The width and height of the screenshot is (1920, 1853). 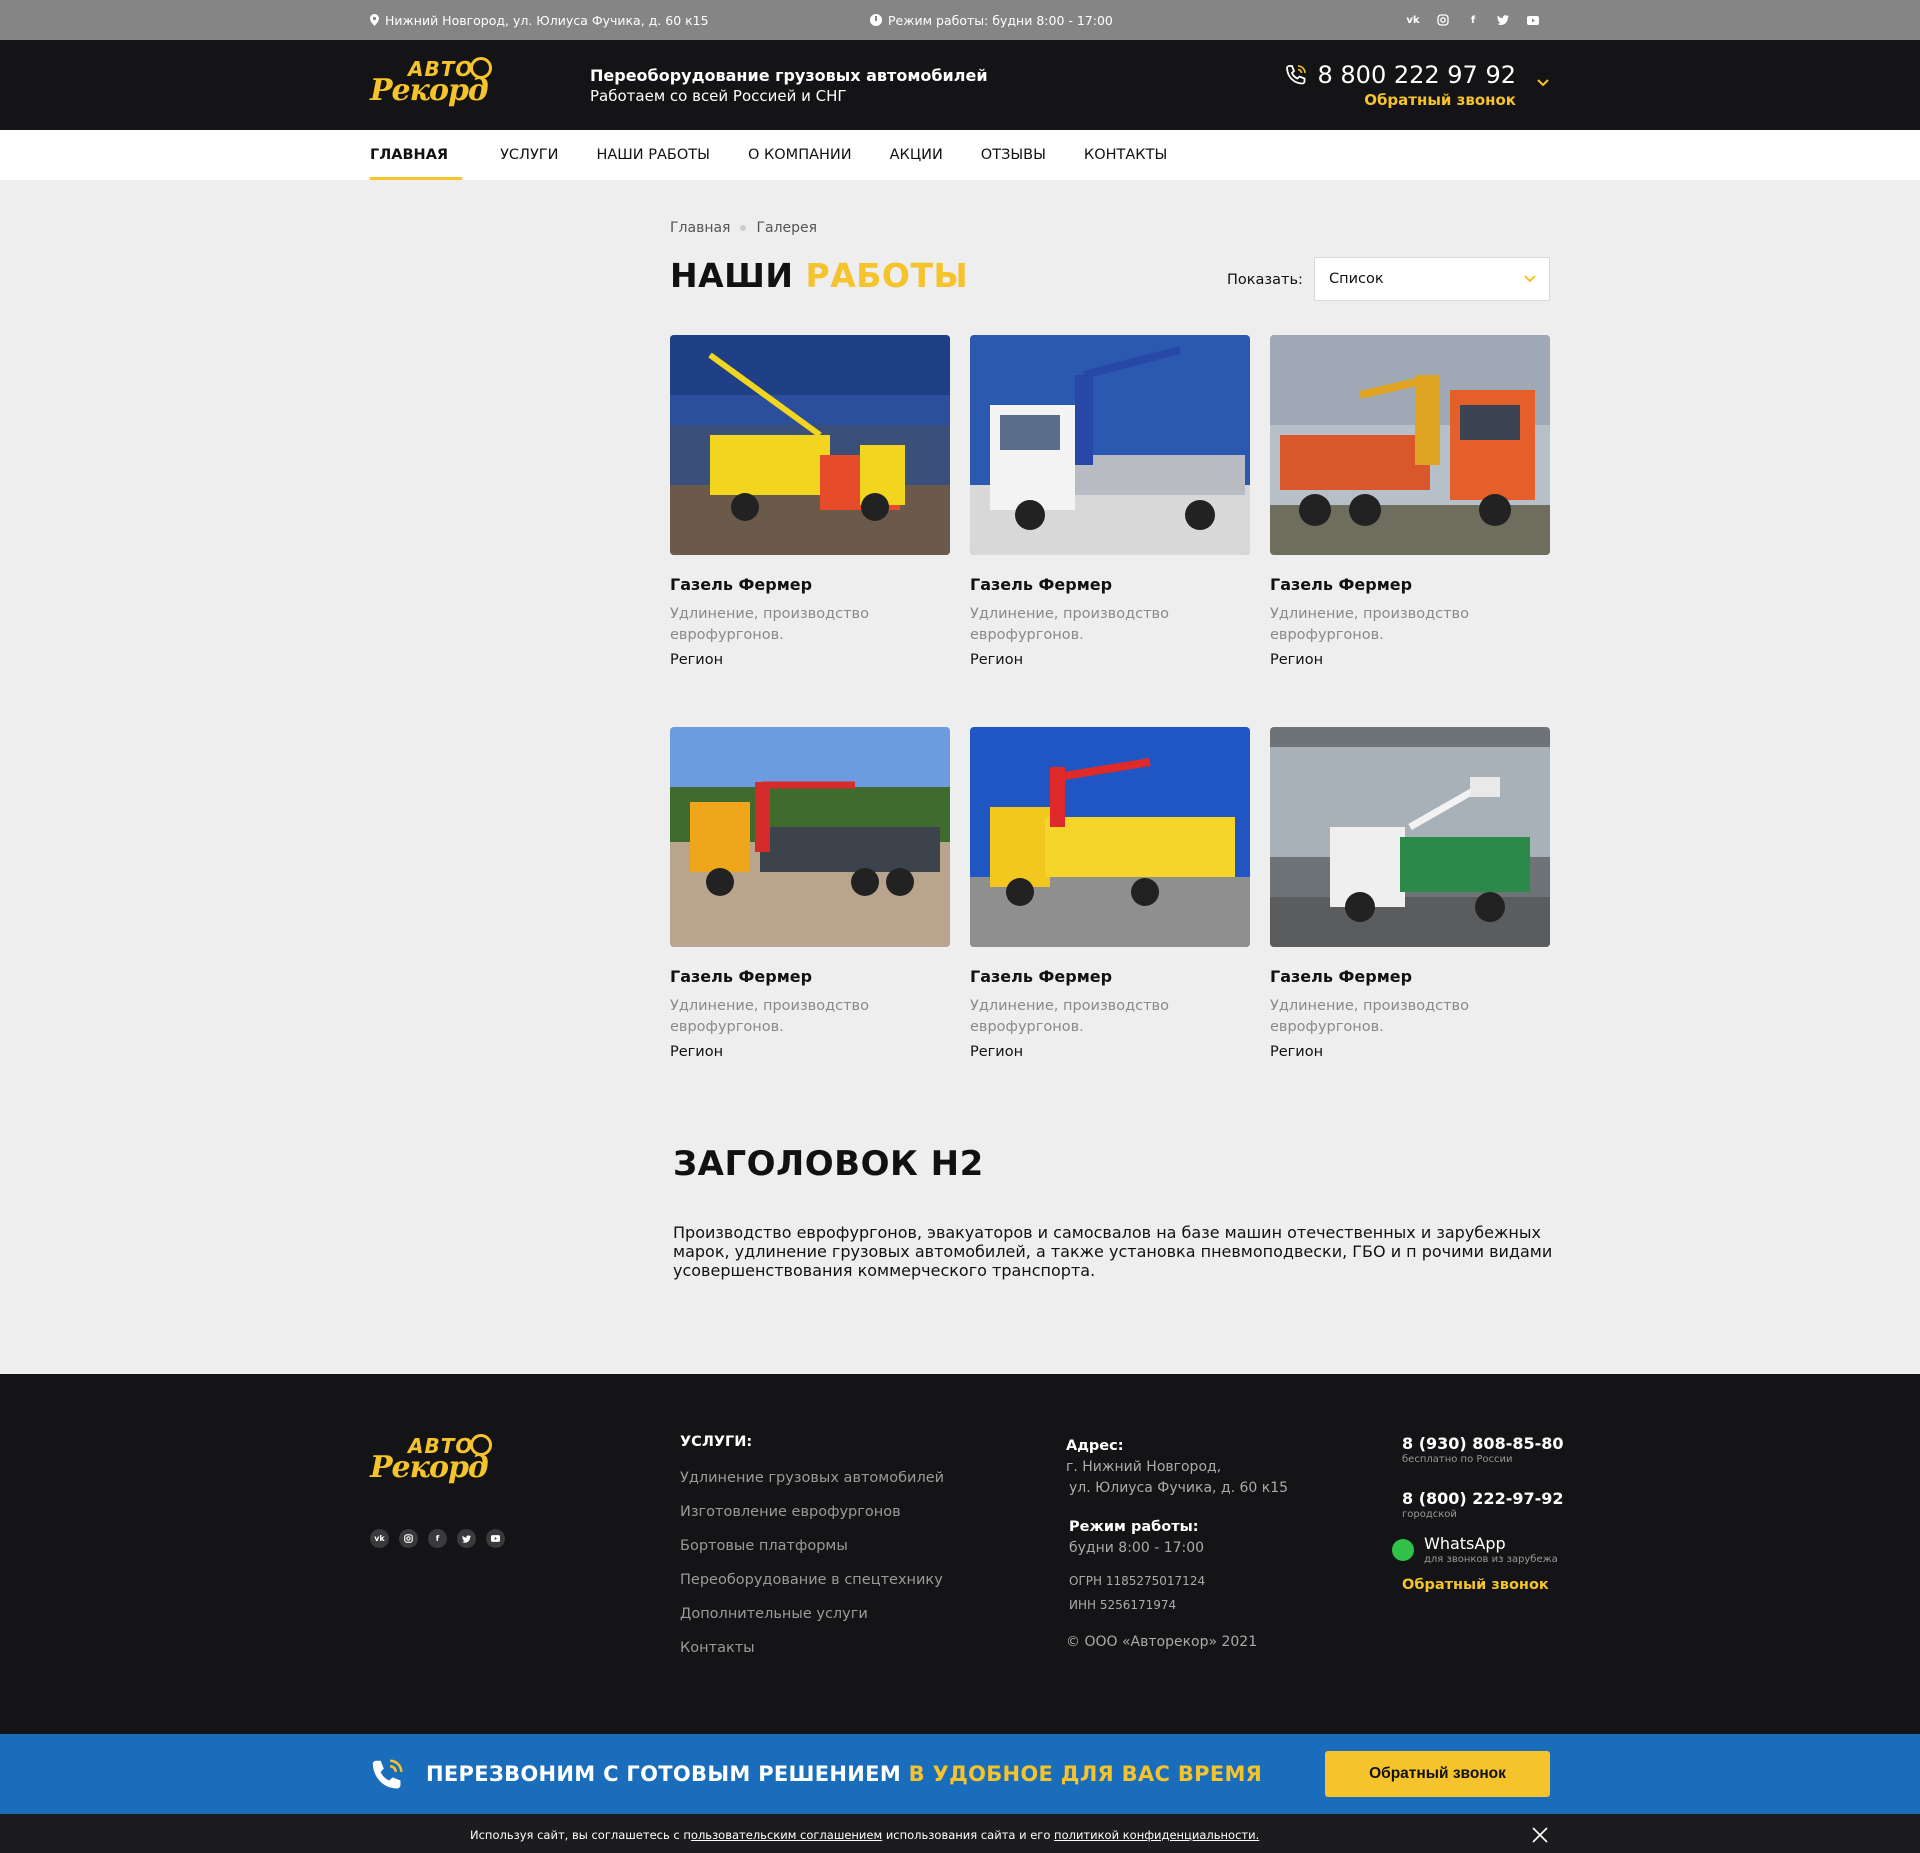 What do you see at coordinates (991, 20) in the screenshot?
I see `top-hours: Режим работы: будни 8:00 - 17:00` at bounding box center [991, 20].